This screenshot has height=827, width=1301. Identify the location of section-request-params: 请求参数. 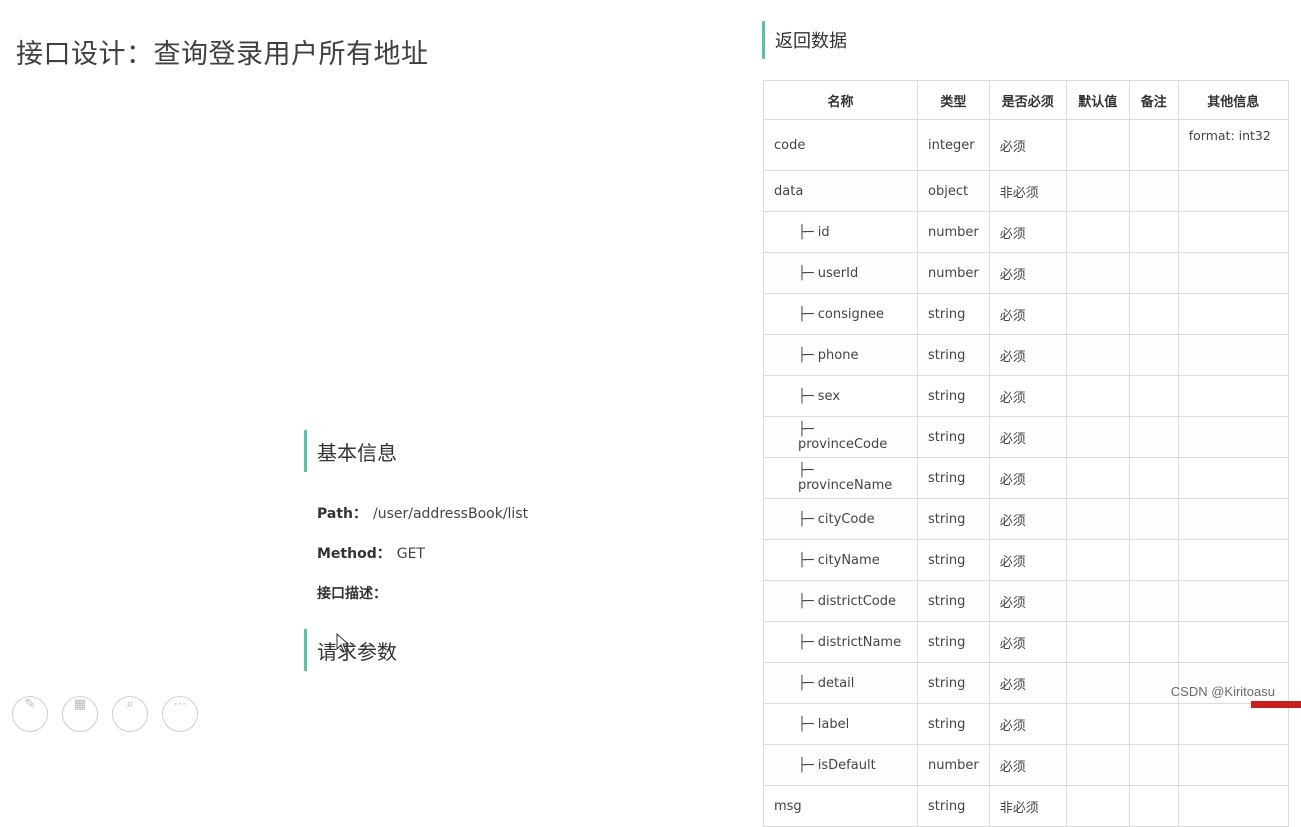
(350, 650).